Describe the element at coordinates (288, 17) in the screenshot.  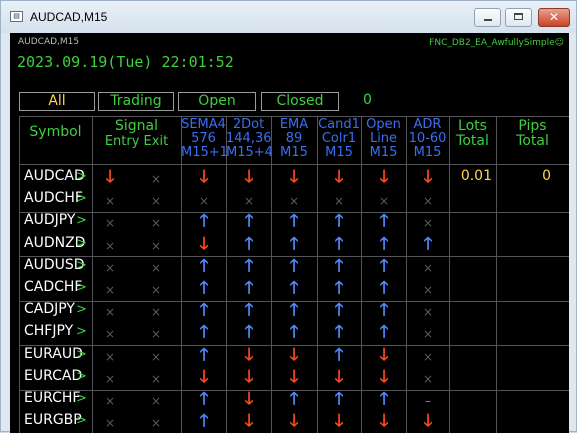
I see `title-bar: ▤ AUDCAD,M15 ✕` at that location.